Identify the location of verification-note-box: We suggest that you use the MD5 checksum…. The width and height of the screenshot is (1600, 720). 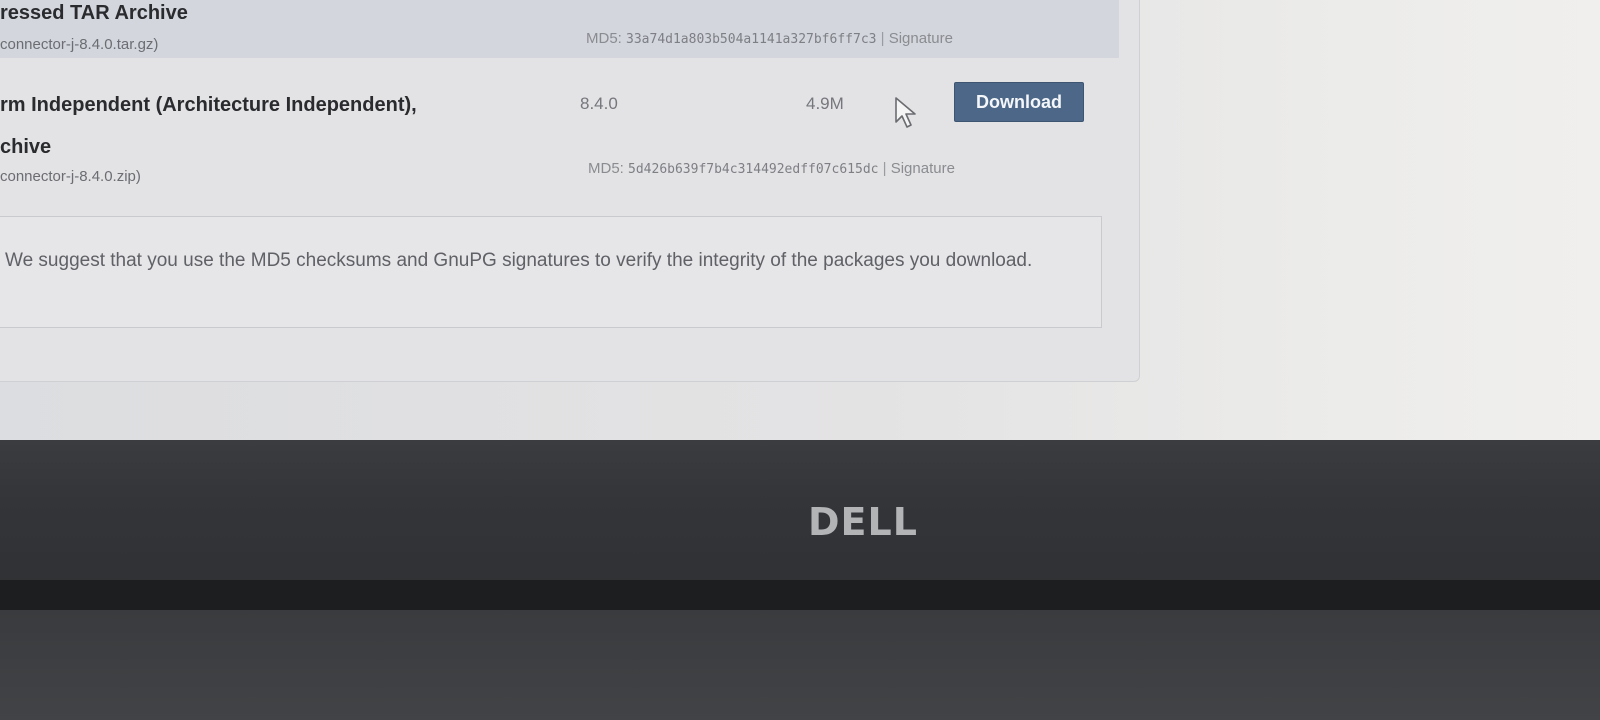
(551, 272).